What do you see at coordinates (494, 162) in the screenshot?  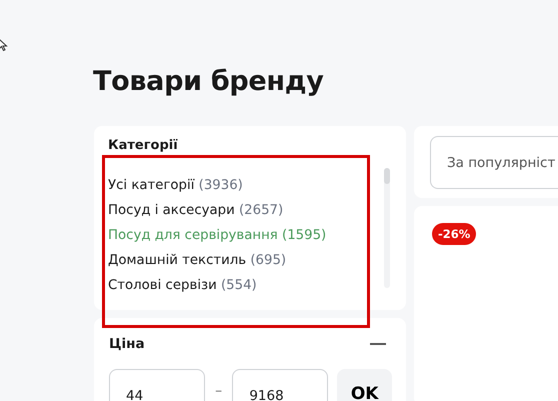 I see `sort-dropdown: За популярніст` at bounding box center [494, 162].